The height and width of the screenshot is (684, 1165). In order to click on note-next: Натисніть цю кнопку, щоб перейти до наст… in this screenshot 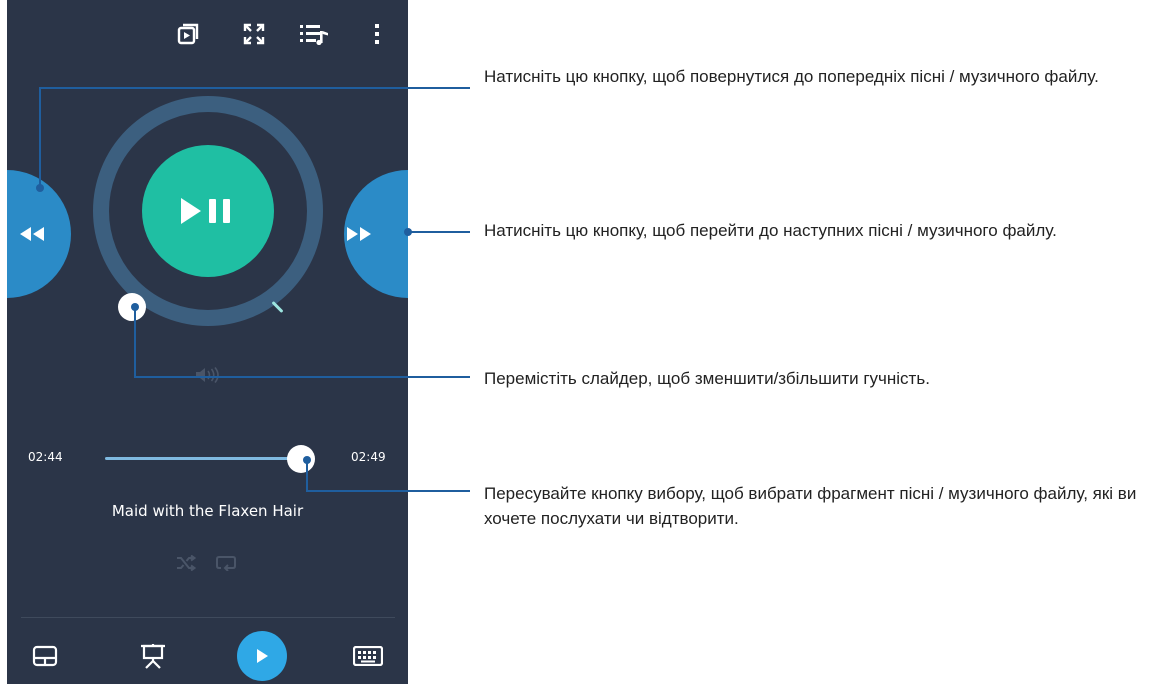, I will do `click(770, 230)`.